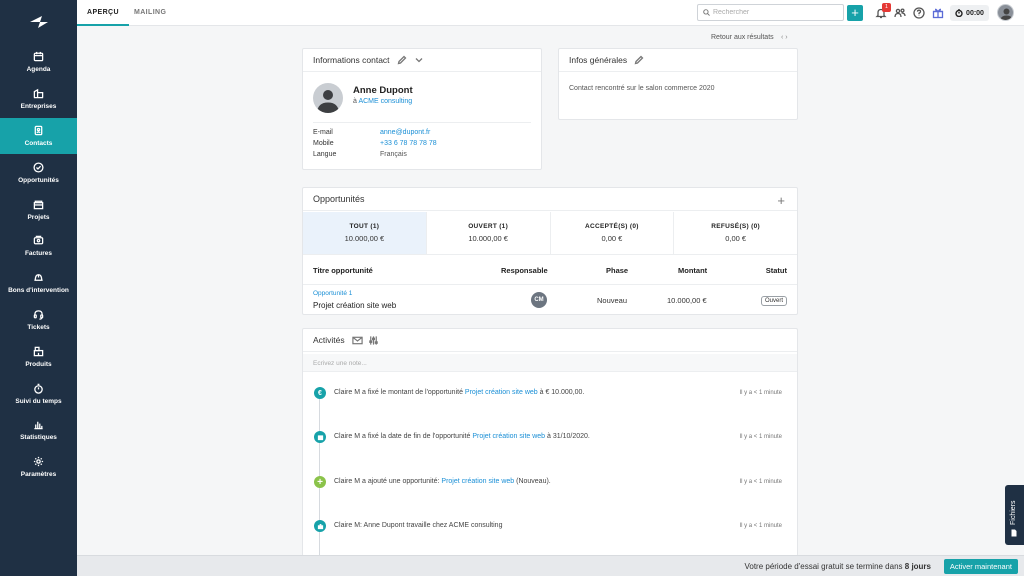 The image size is (1024, 576). Describe the element at coordinates (38, 315) in the screenshot. I see `headset-icon` at that location.